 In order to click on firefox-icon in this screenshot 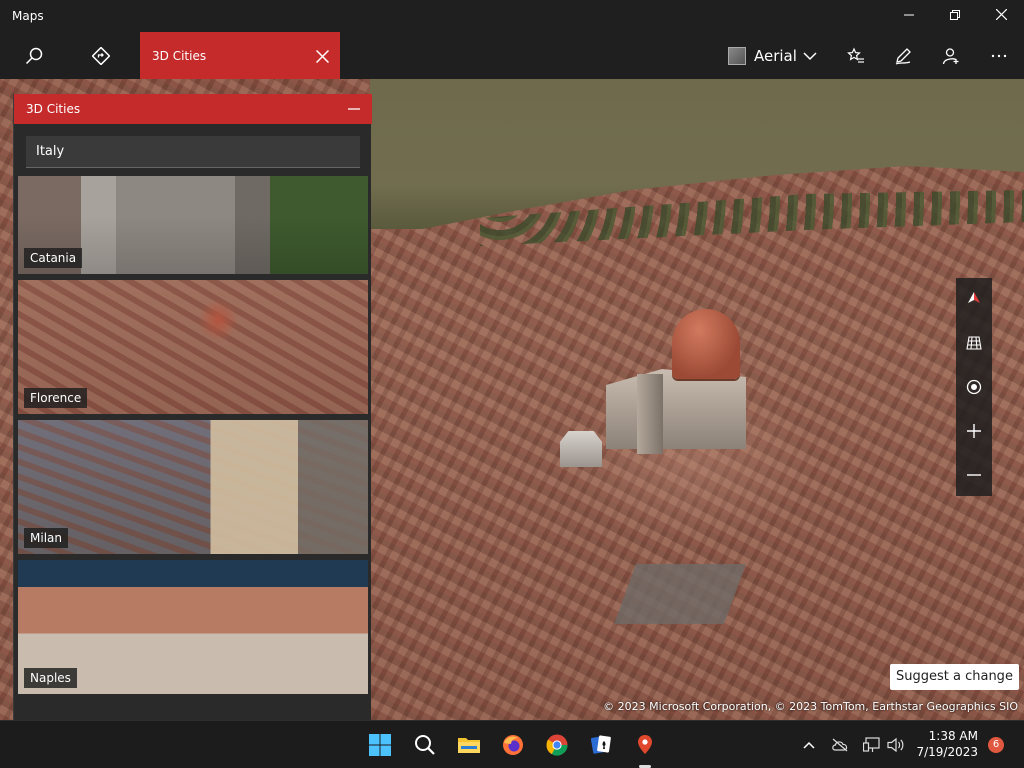, I will do `click(513, 745)`.